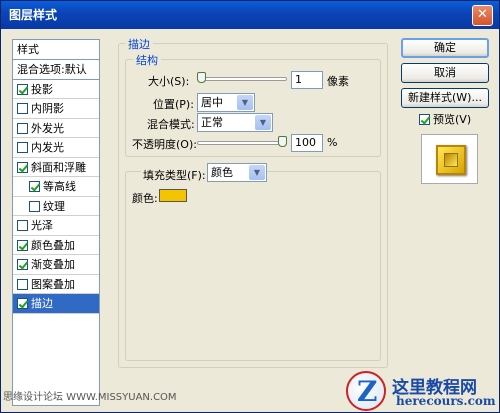 This screenshot has height=413, width=500. I want to click on close-button: ✕, so click(482, 15).